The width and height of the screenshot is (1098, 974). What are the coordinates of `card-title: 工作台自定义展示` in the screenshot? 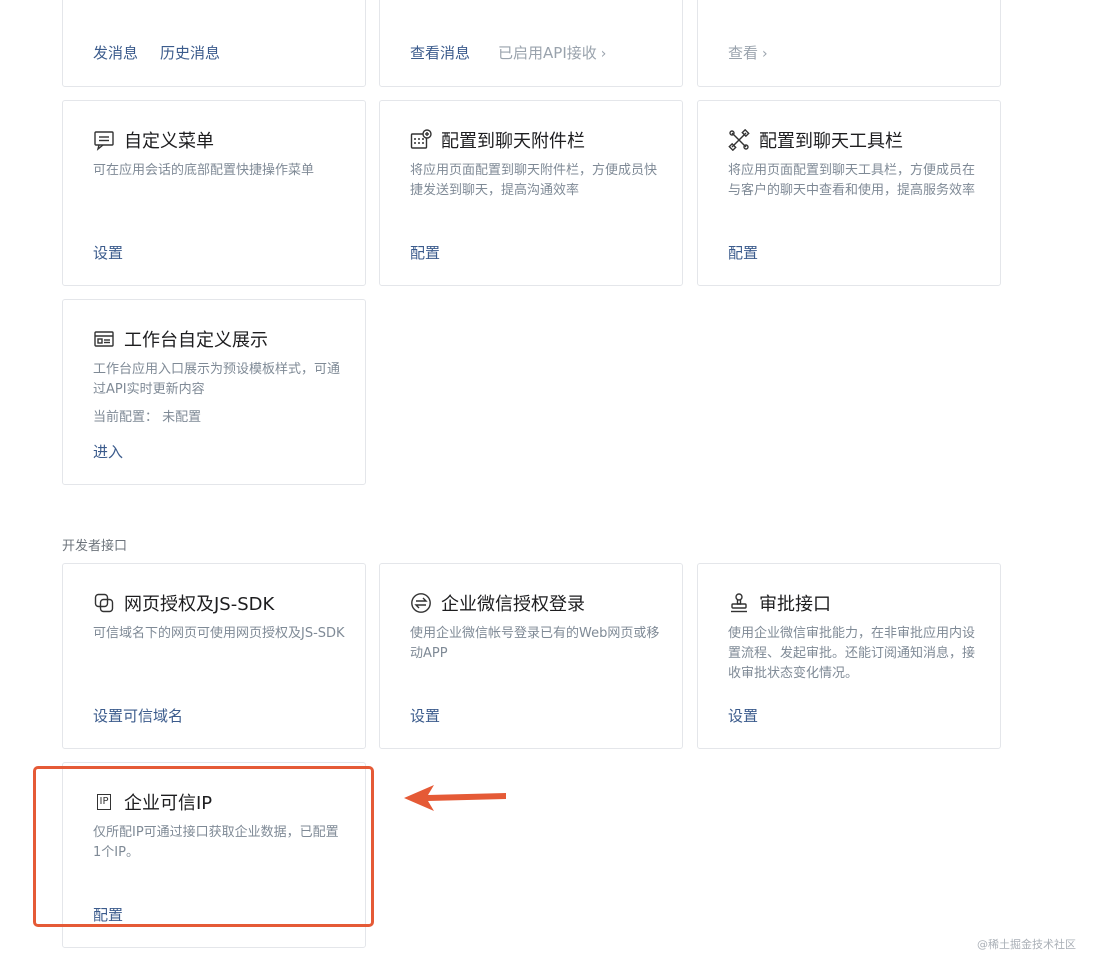 It's located at (180, 339).